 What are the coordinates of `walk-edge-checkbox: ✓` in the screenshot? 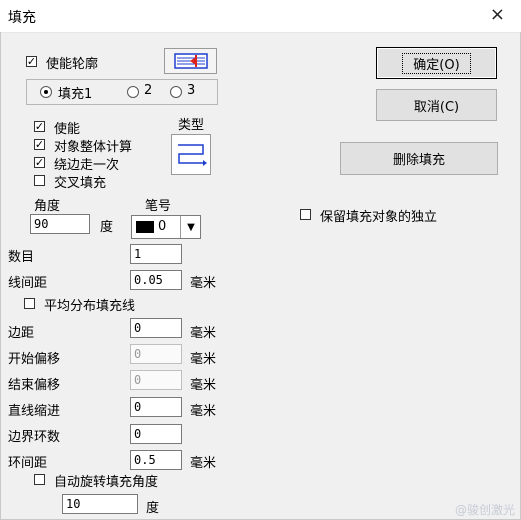 It's located at (39, 162).